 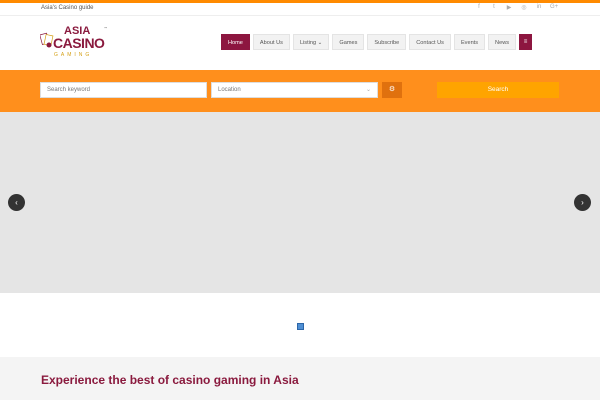 I want to click on location-placeholder: Location, so click(x=229, y=90).